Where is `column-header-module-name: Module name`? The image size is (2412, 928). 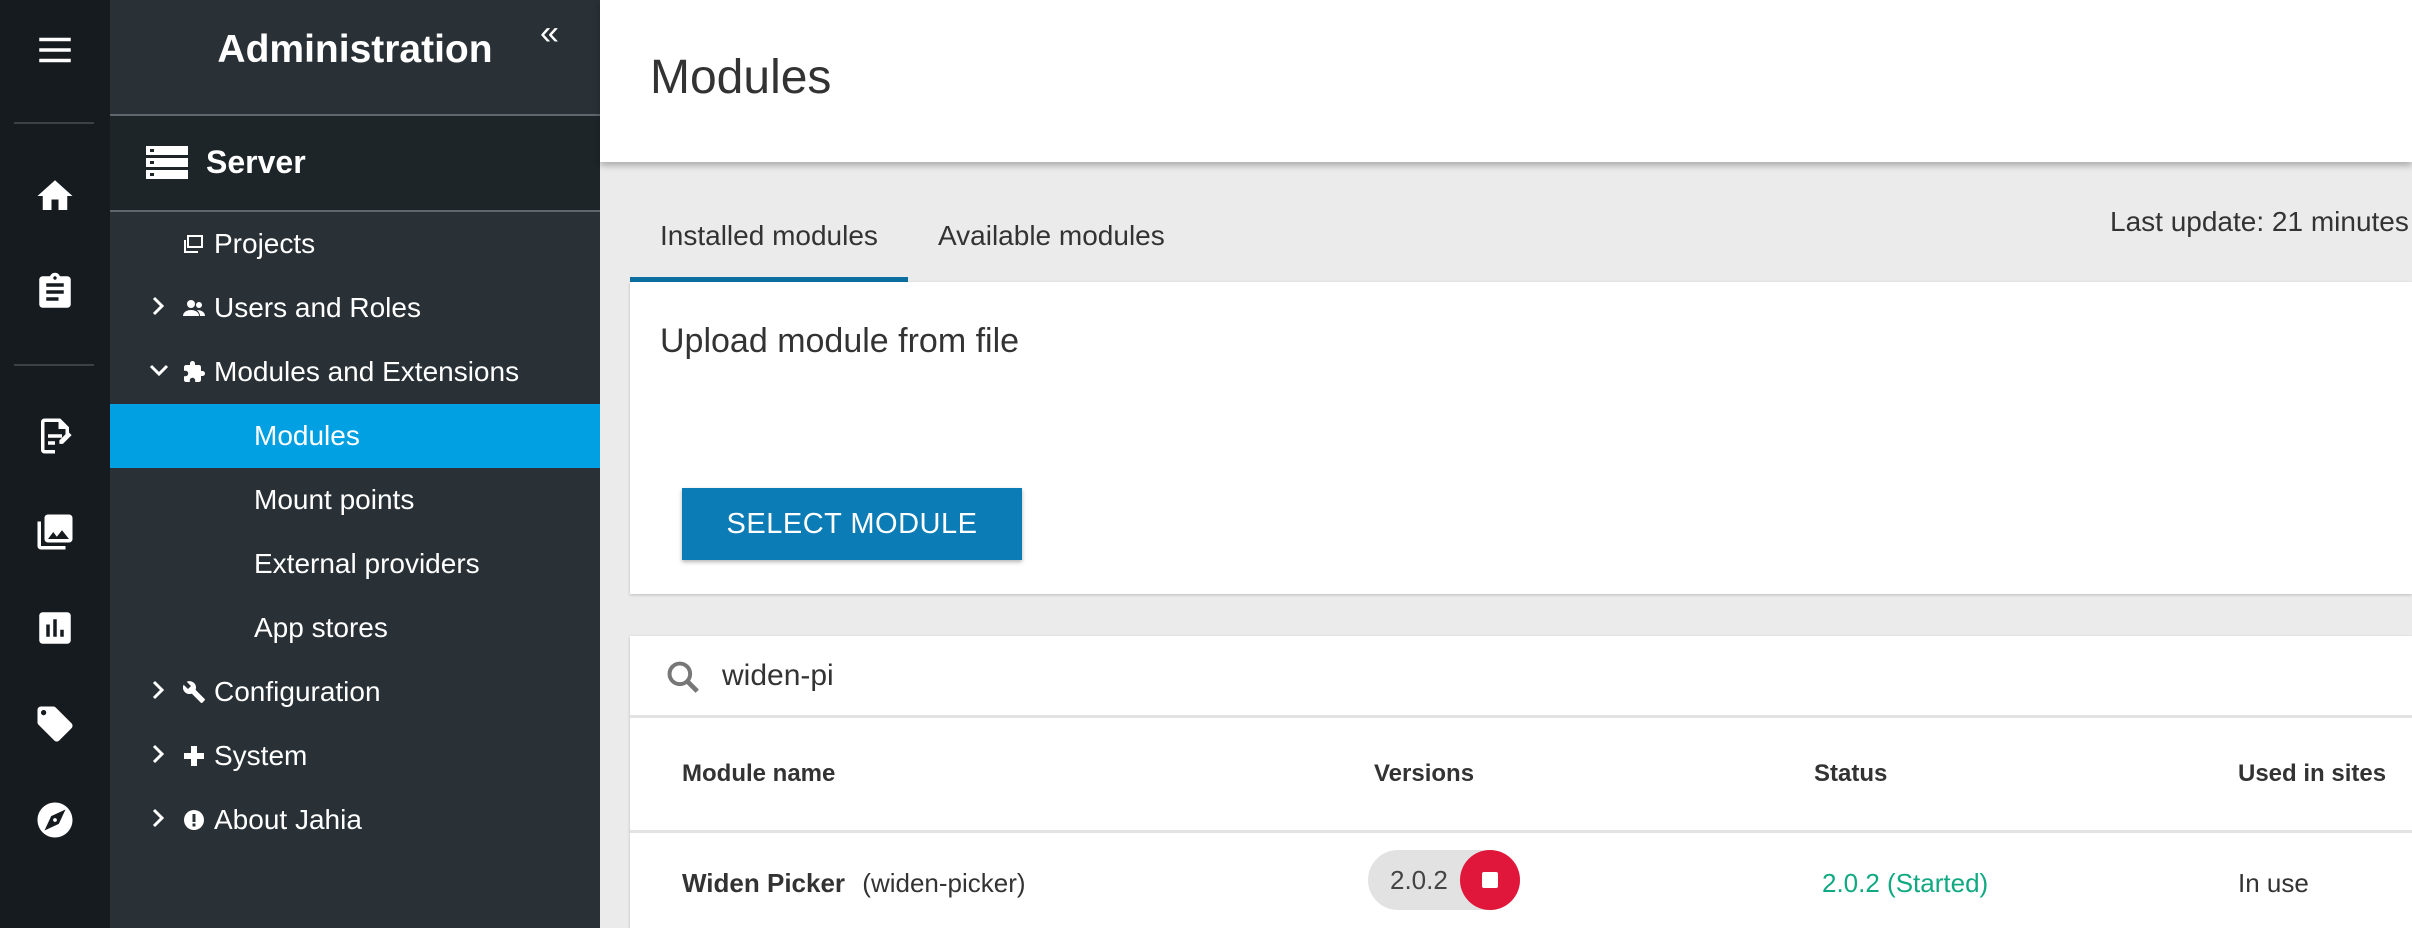
column-header-module-name: Module name is located at coordinates (758, 774).